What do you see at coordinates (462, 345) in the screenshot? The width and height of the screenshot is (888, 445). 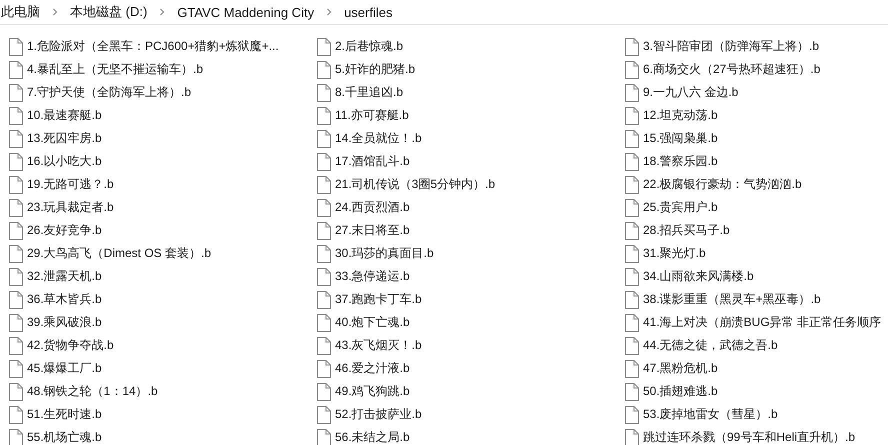 I see `file-item: 43.灰飞烟灭！.b` at bounding box center [462, 345].